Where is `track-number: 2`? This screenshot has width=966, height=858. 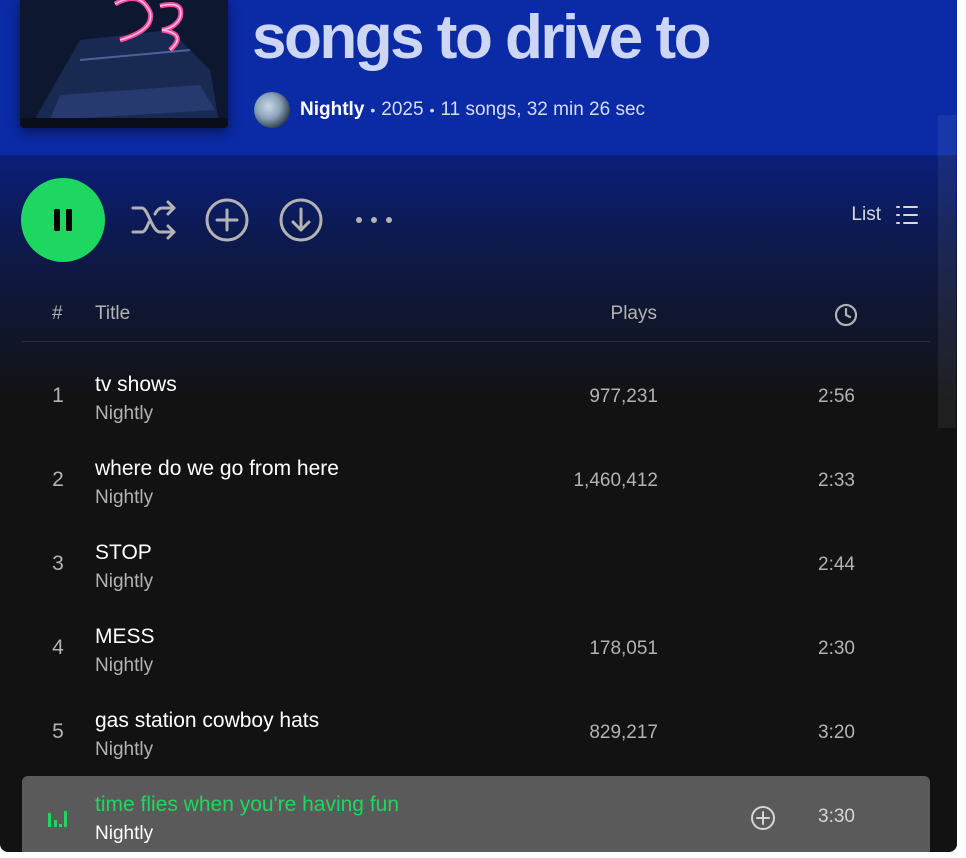
track-number: 2 is located at coordinates (58, 479).